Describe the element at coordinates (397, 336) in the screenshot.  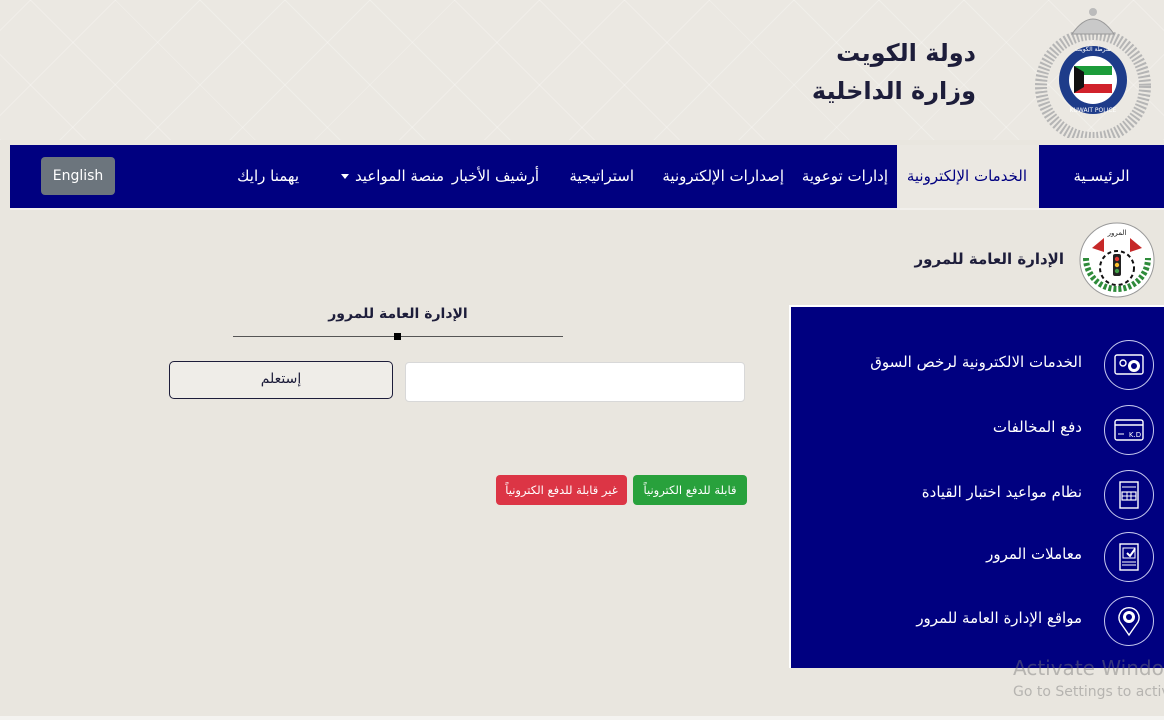
I see `divider-dot` at that location.